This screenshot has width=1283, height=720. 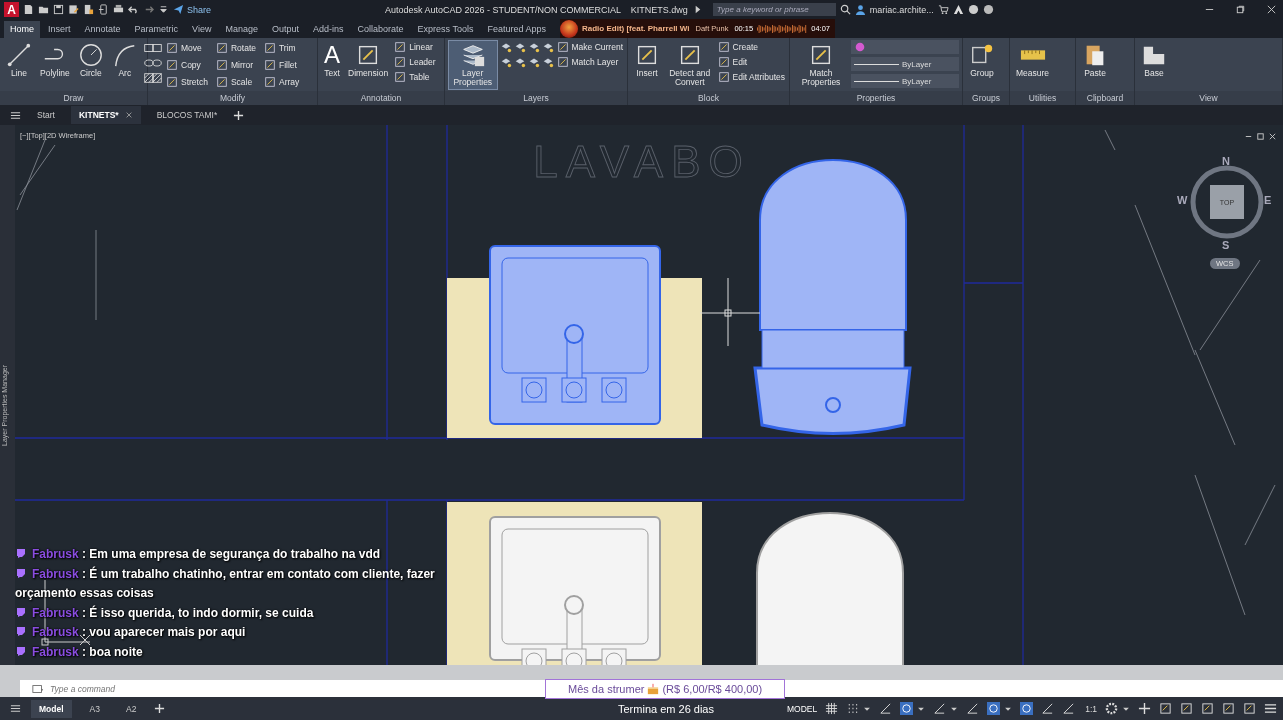 What do you see at coordinates (380, 29) in the screenshot?
I see `ribbon-tab: Collaborate` at bounding box center [380, 29].